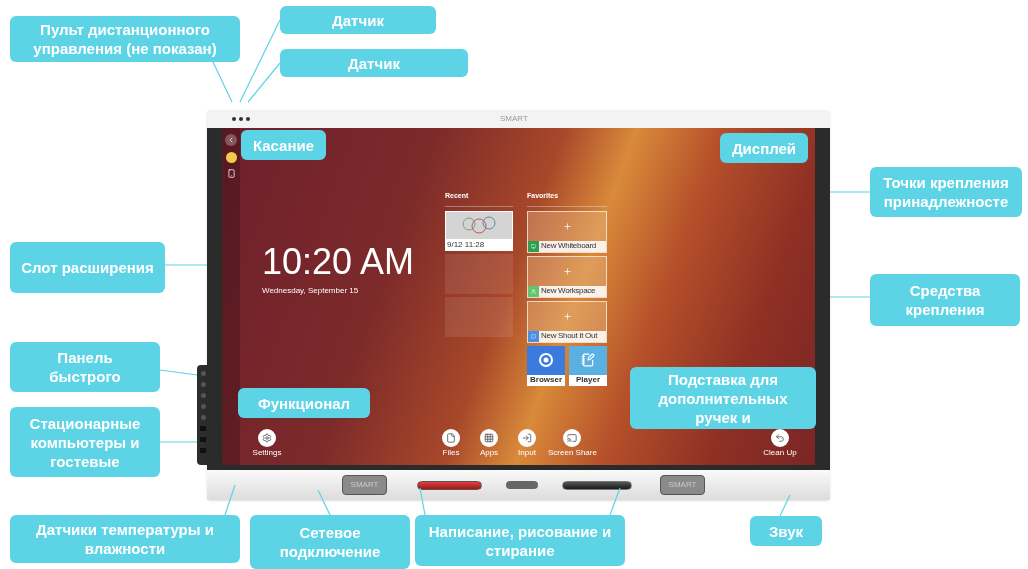 The width and height of the screenshot is (1028, 569). Describe the element at coordinates (546, 360) in the screenshot. I see `browser-logo-icon` at that location.